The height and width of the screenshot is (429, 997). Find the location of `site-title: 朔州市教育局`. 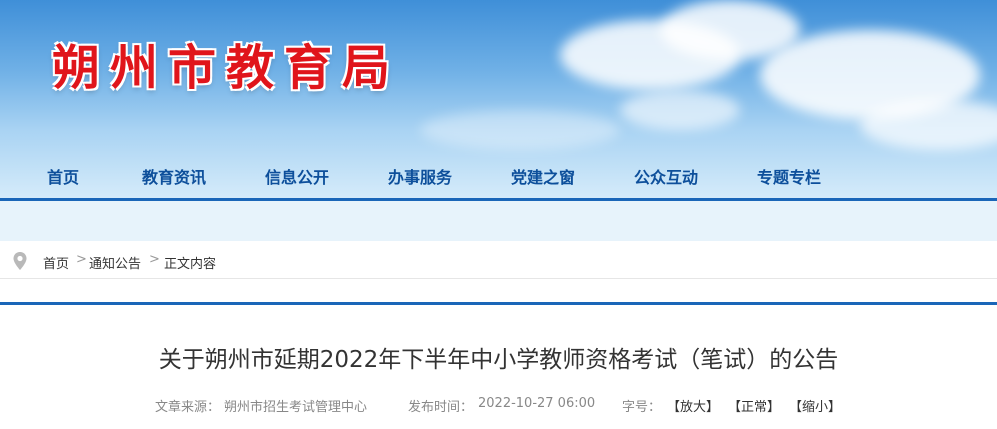

site-title: 朔州市教育局 is located at coordinates (226, 63).